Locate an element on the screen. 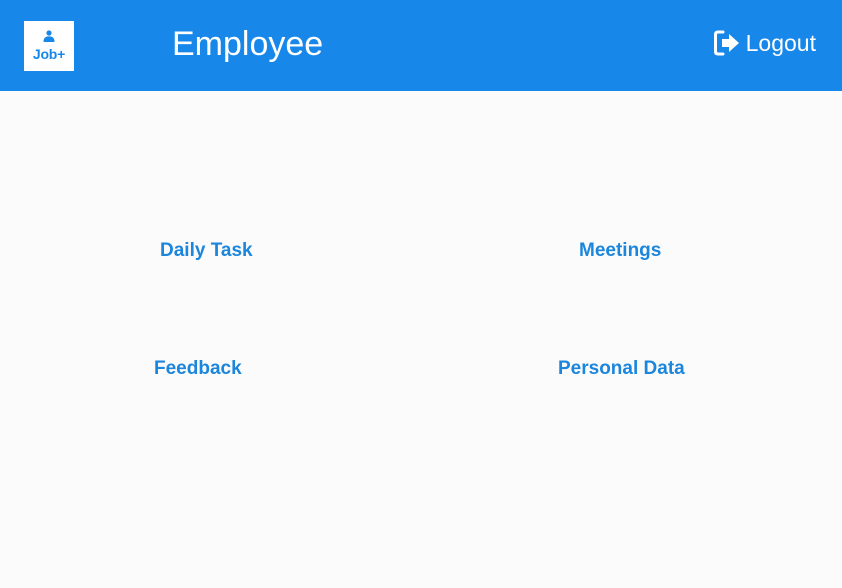  logout-button: Logout is located at coordinates (764, 43).